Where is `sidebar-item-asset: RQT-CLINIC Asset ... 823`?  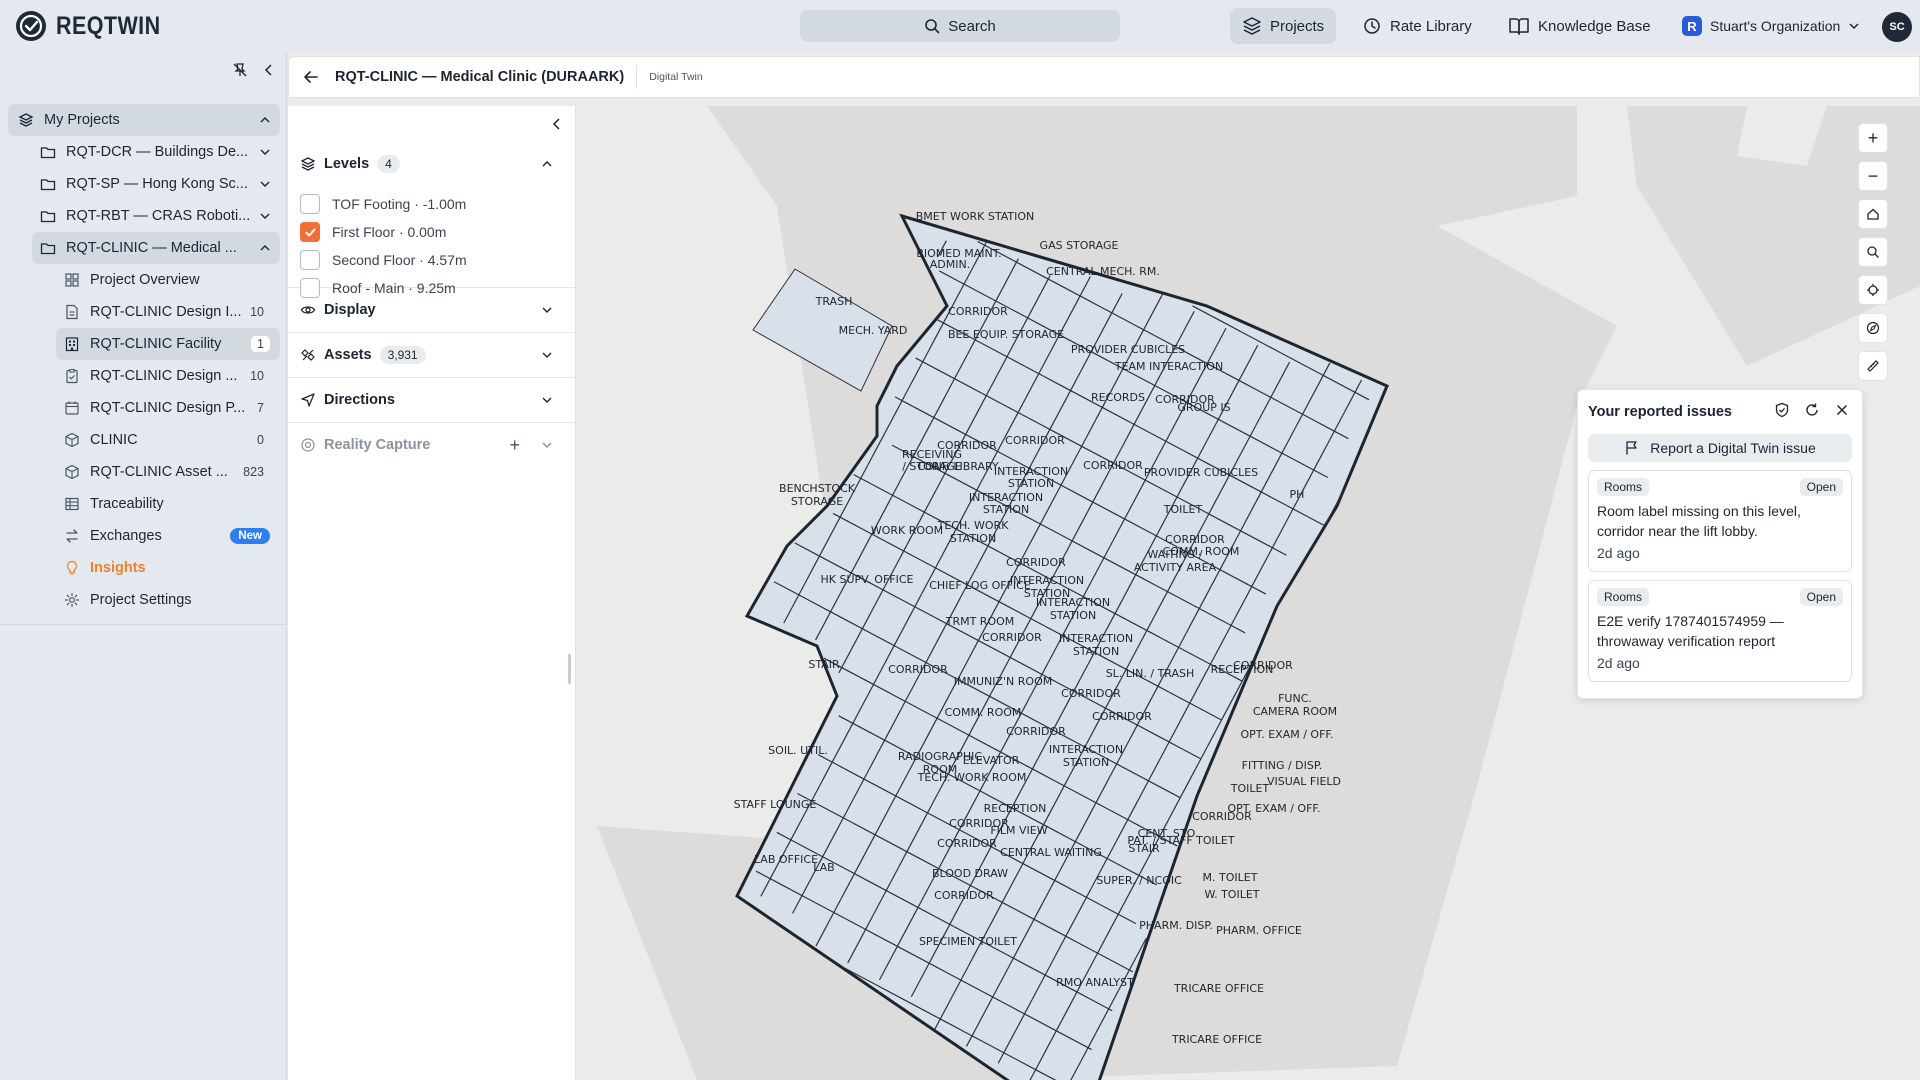
sidebar-item-asset: RQT-CLINIC Asset ... 823 is located at coordinates (144, 472).